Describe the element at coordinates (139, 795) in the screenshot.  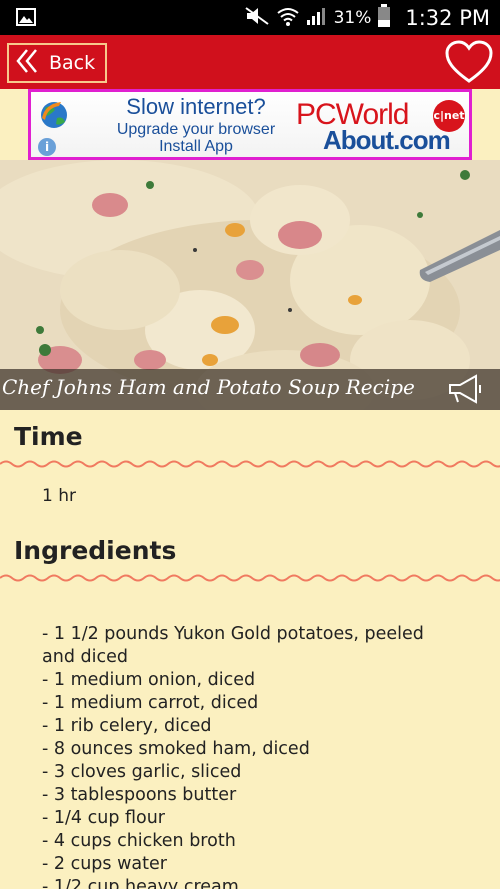
I see `list-item: - 3 tablespoons butter` at that location.